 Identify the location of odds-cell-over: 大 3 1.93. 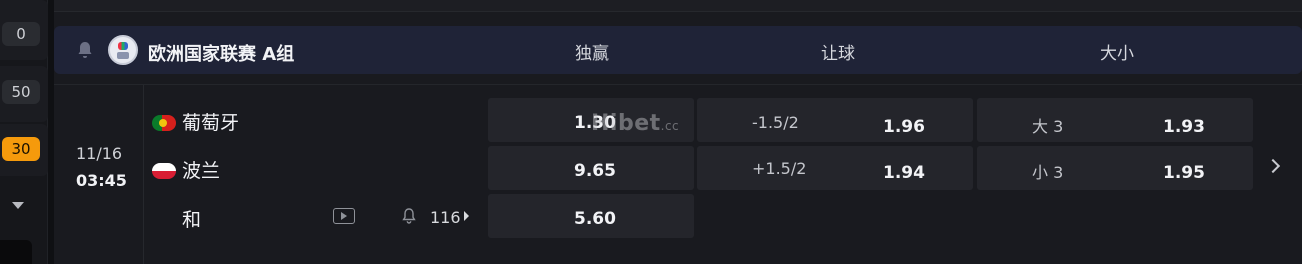
(1115, 120).